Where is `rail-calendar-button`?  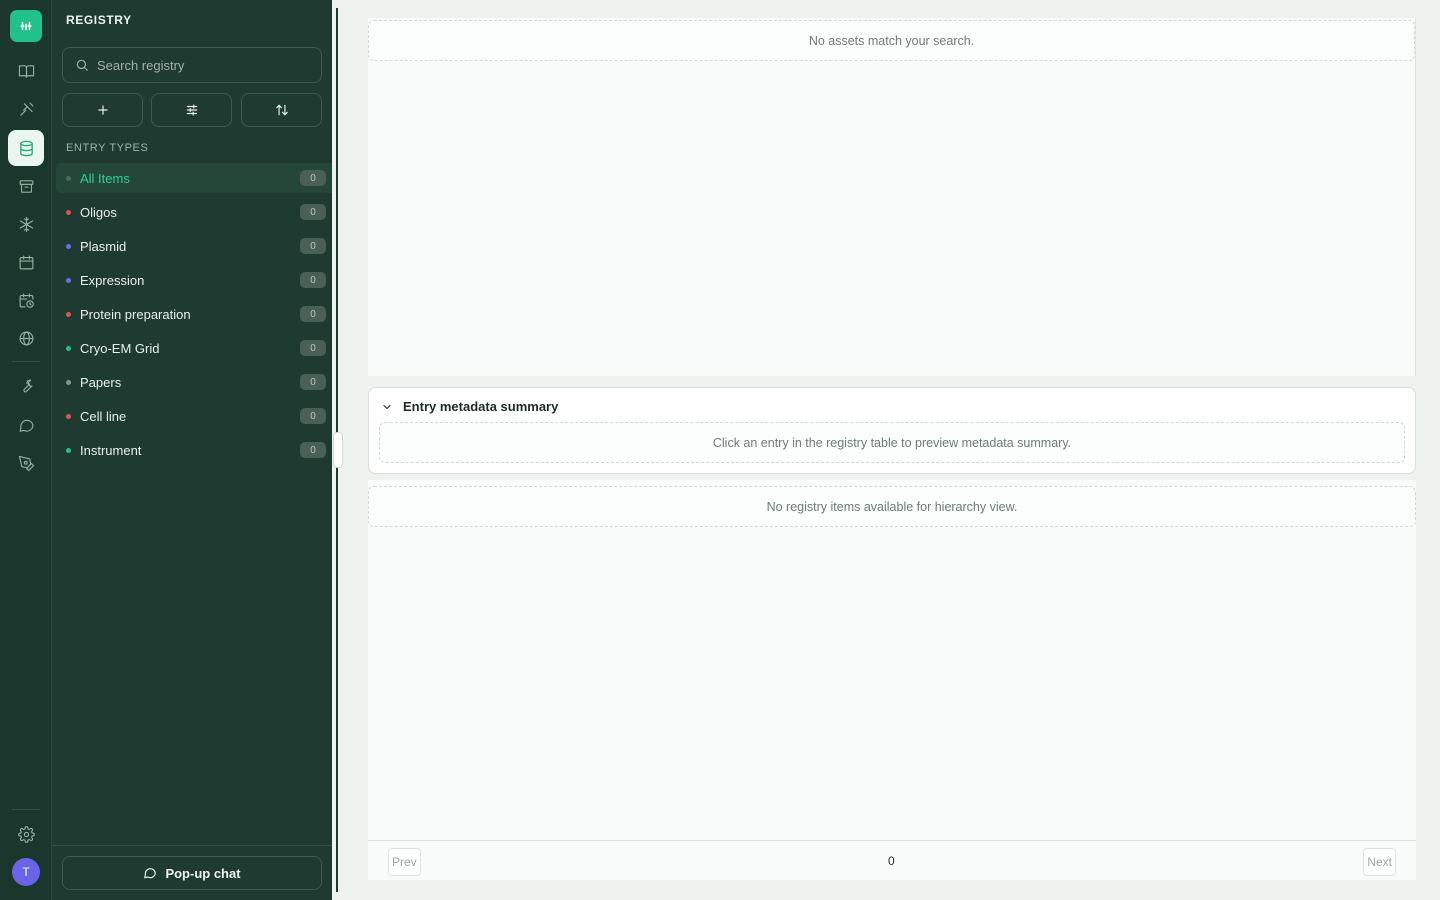 rail-calendar-button is located at coordinates (26, 262).